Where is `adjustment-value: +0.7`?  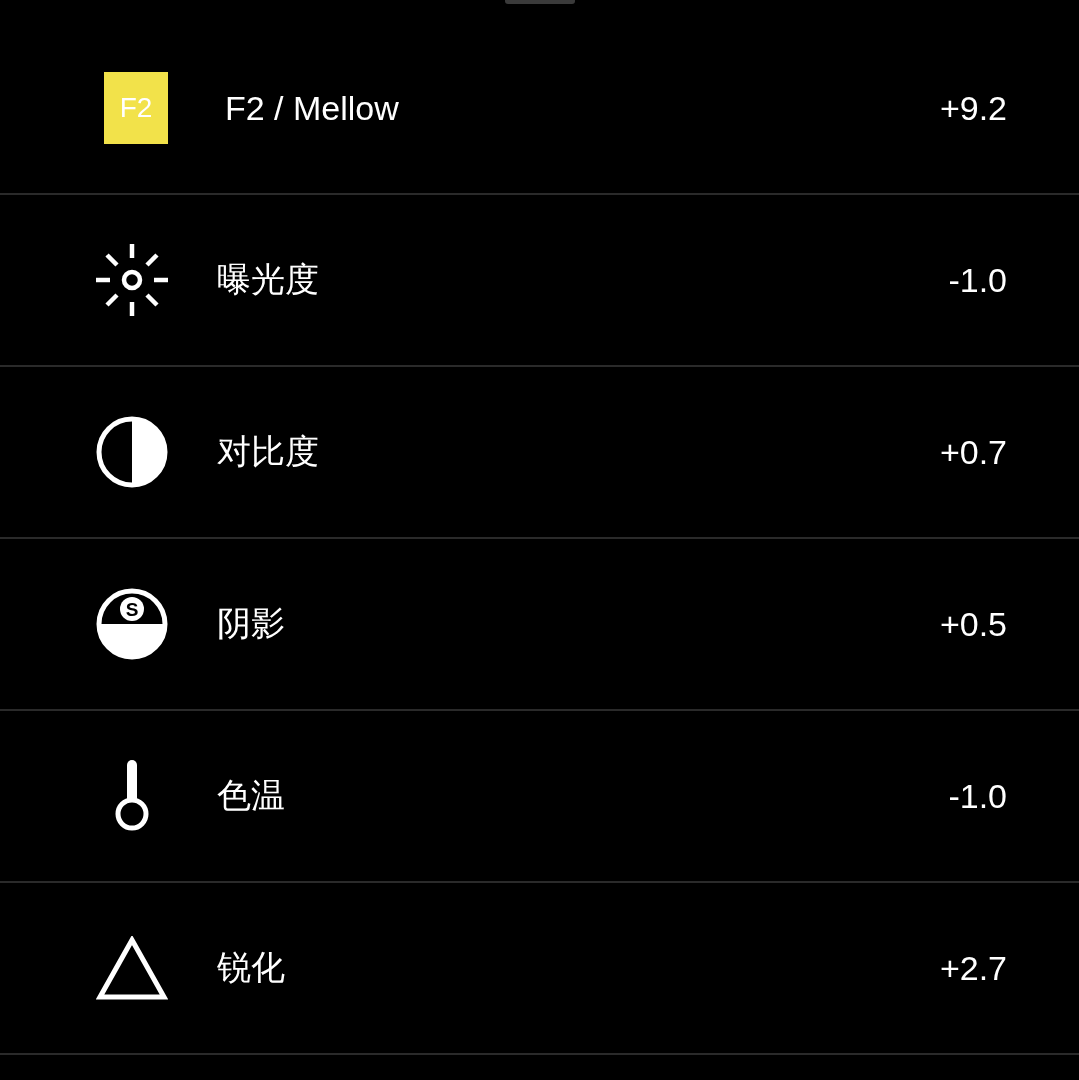
adjustment-value: +0.7 is located at coordinates (973, 452).